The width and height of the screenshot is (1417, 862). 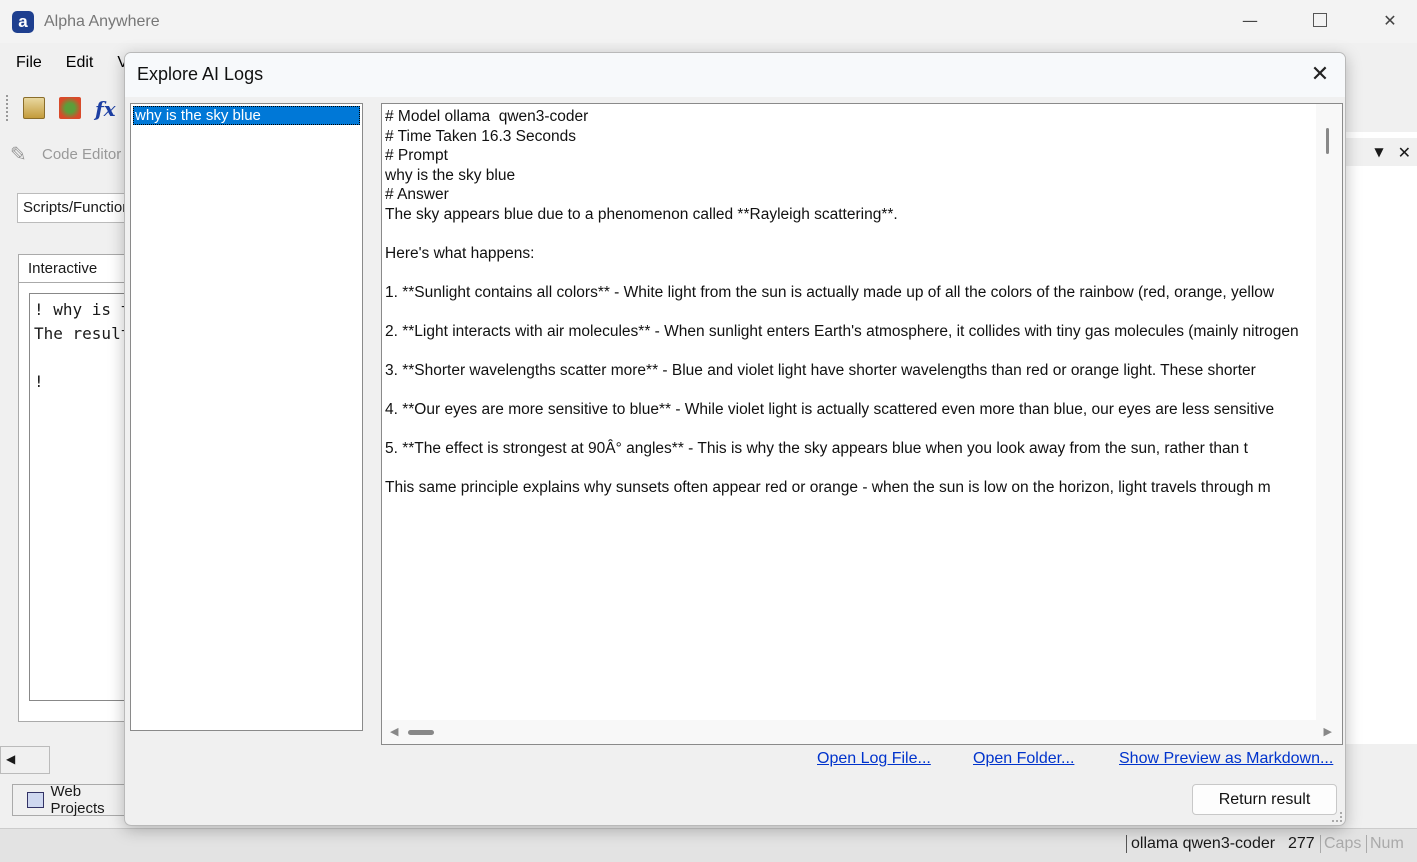 What do you see at coordinates (1381, 438) in the screenshot?
I see `right-pane` at bounding box center [1381, 438].